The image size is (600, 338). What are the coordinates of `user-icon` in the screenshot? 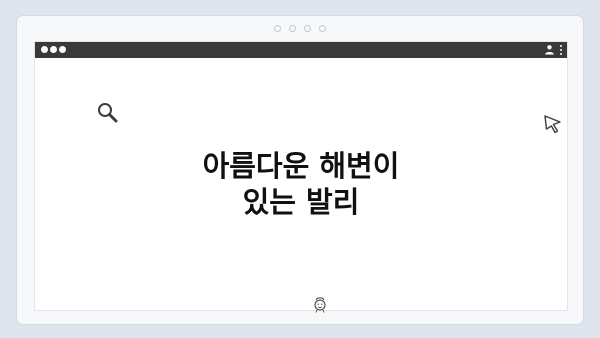 It's located at (549, 49).